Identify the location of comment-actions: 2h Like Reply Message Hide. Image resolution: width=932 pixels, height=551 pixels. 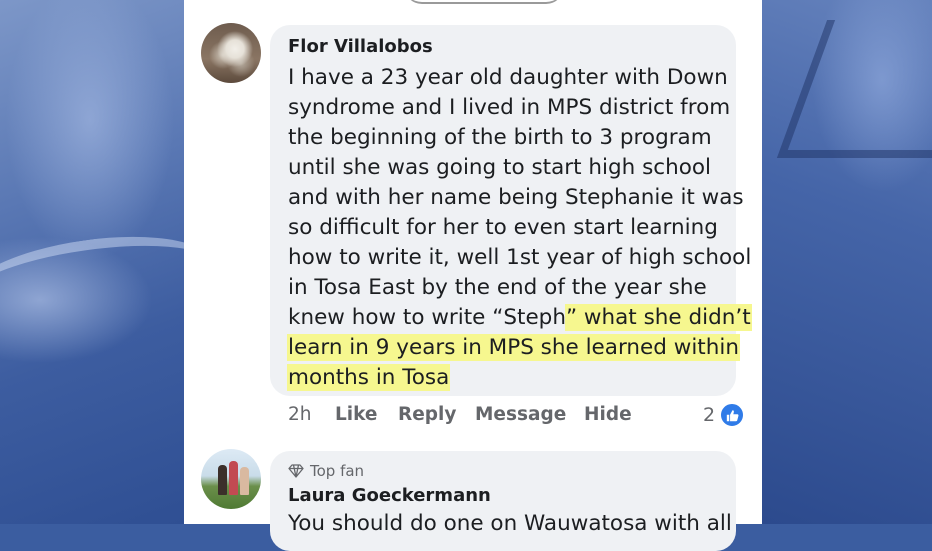
(518, 416).